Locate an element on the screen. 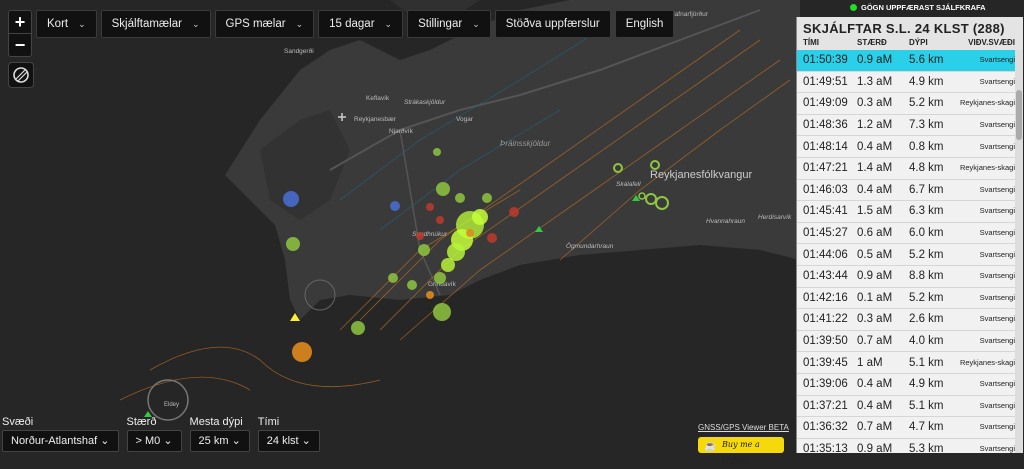  table-row: 01:39:45 1 aM 5.1 km Reykjanes-skagi is located at coordinates (906, 363).